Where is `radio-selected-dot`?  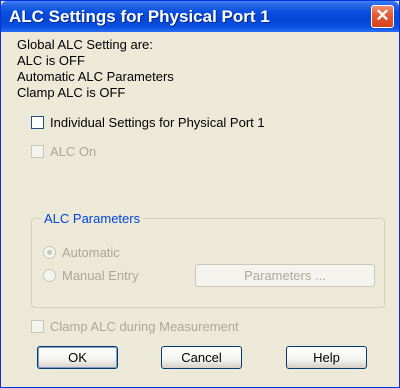
radio-selected-dot is located at coordinates (49, 252).